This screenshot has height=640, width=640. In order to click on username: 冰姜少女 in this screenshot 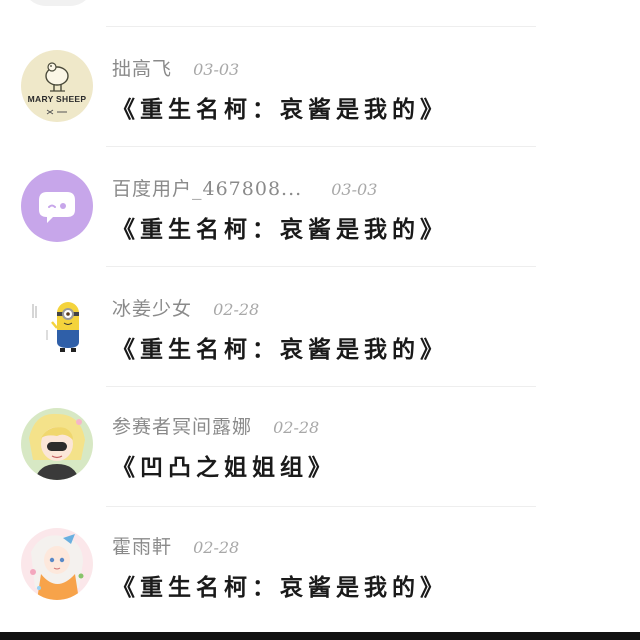, I will do `click(152, 309)`.